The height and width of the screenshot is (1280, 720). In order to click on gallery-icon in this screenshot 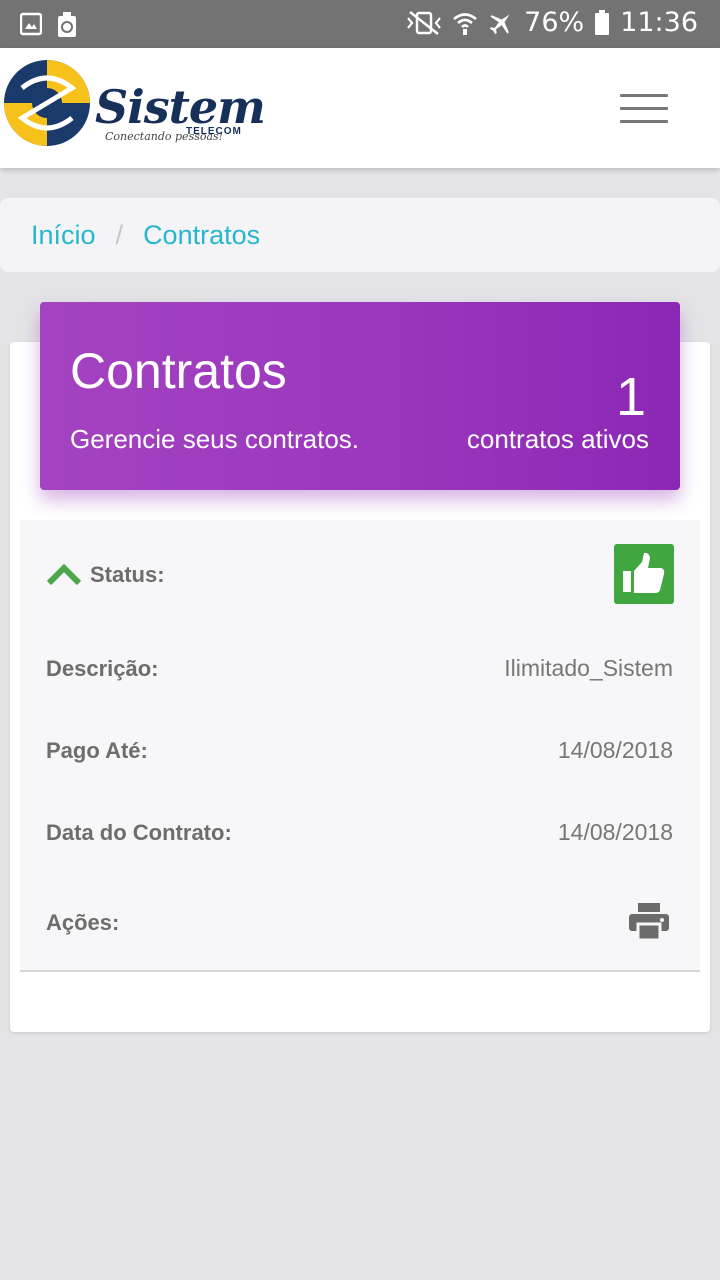, I will do `click(31, 24)`.